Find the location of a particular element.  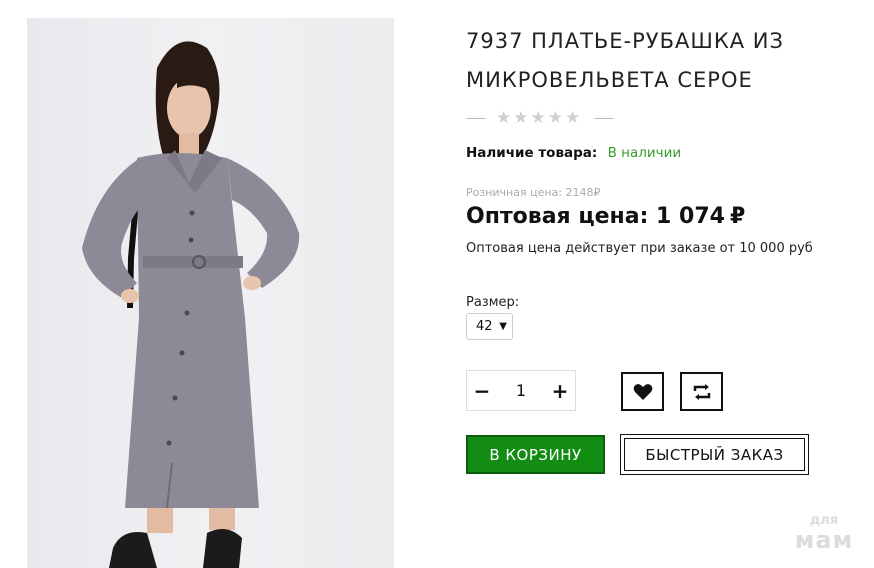

site-watermark: для мам is located at coordinates (824, 534).